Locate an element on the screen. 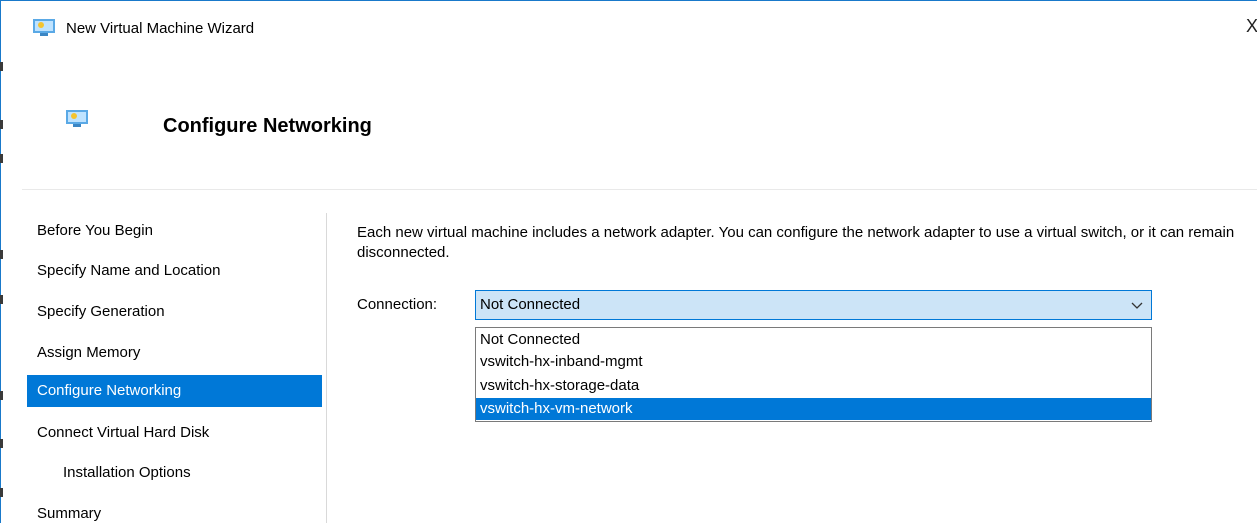  sidebar-item-specify-name-and-location: Specify Name and Location is located at coordinates (174, 271).